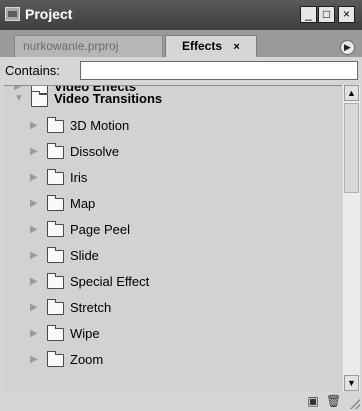  Describe the element at coordinates (351, 238) in the screenshot. I see `vertical-scrollbar: ▲ ▼` at that location.